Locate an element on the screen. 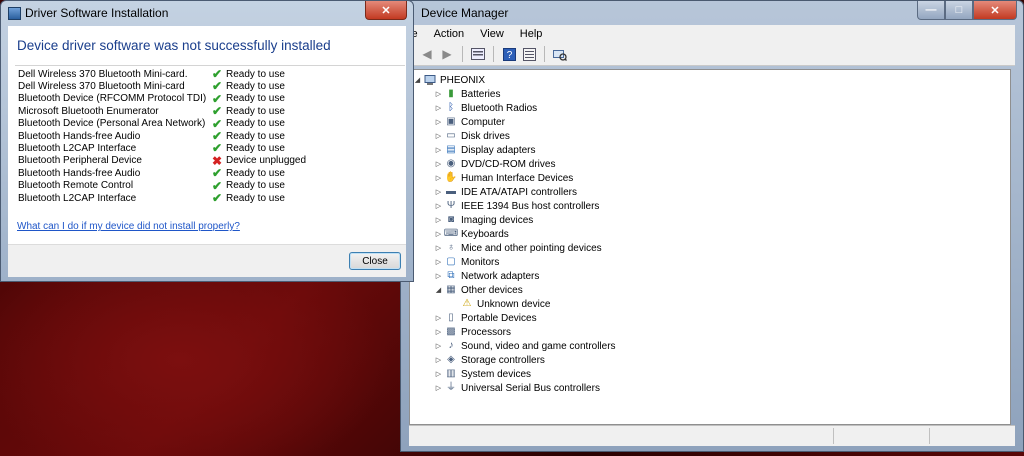  tree-item: ▷ ♁ Mice and other pointing devices is located at coordinates (518, 248).